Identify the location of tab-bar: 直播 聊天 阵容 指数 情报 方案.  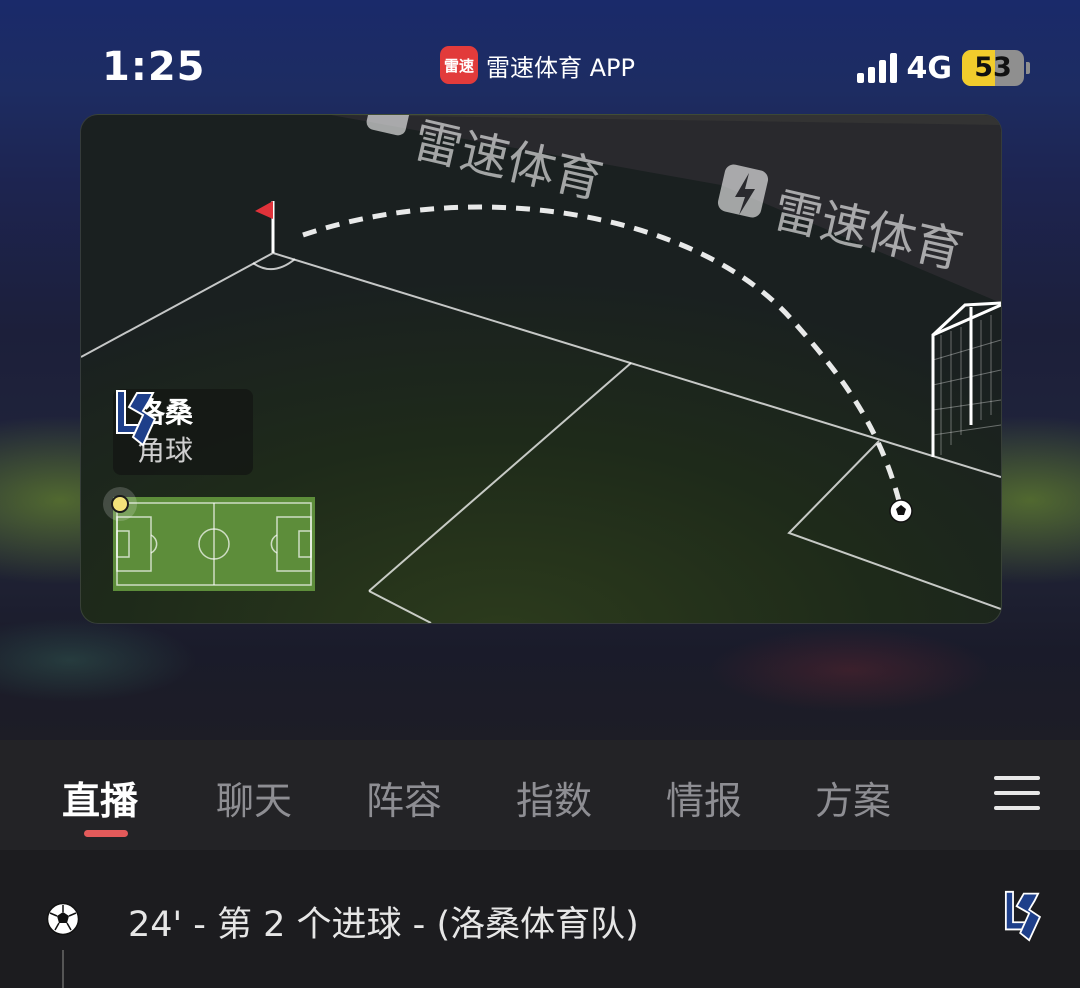
(540, 795).